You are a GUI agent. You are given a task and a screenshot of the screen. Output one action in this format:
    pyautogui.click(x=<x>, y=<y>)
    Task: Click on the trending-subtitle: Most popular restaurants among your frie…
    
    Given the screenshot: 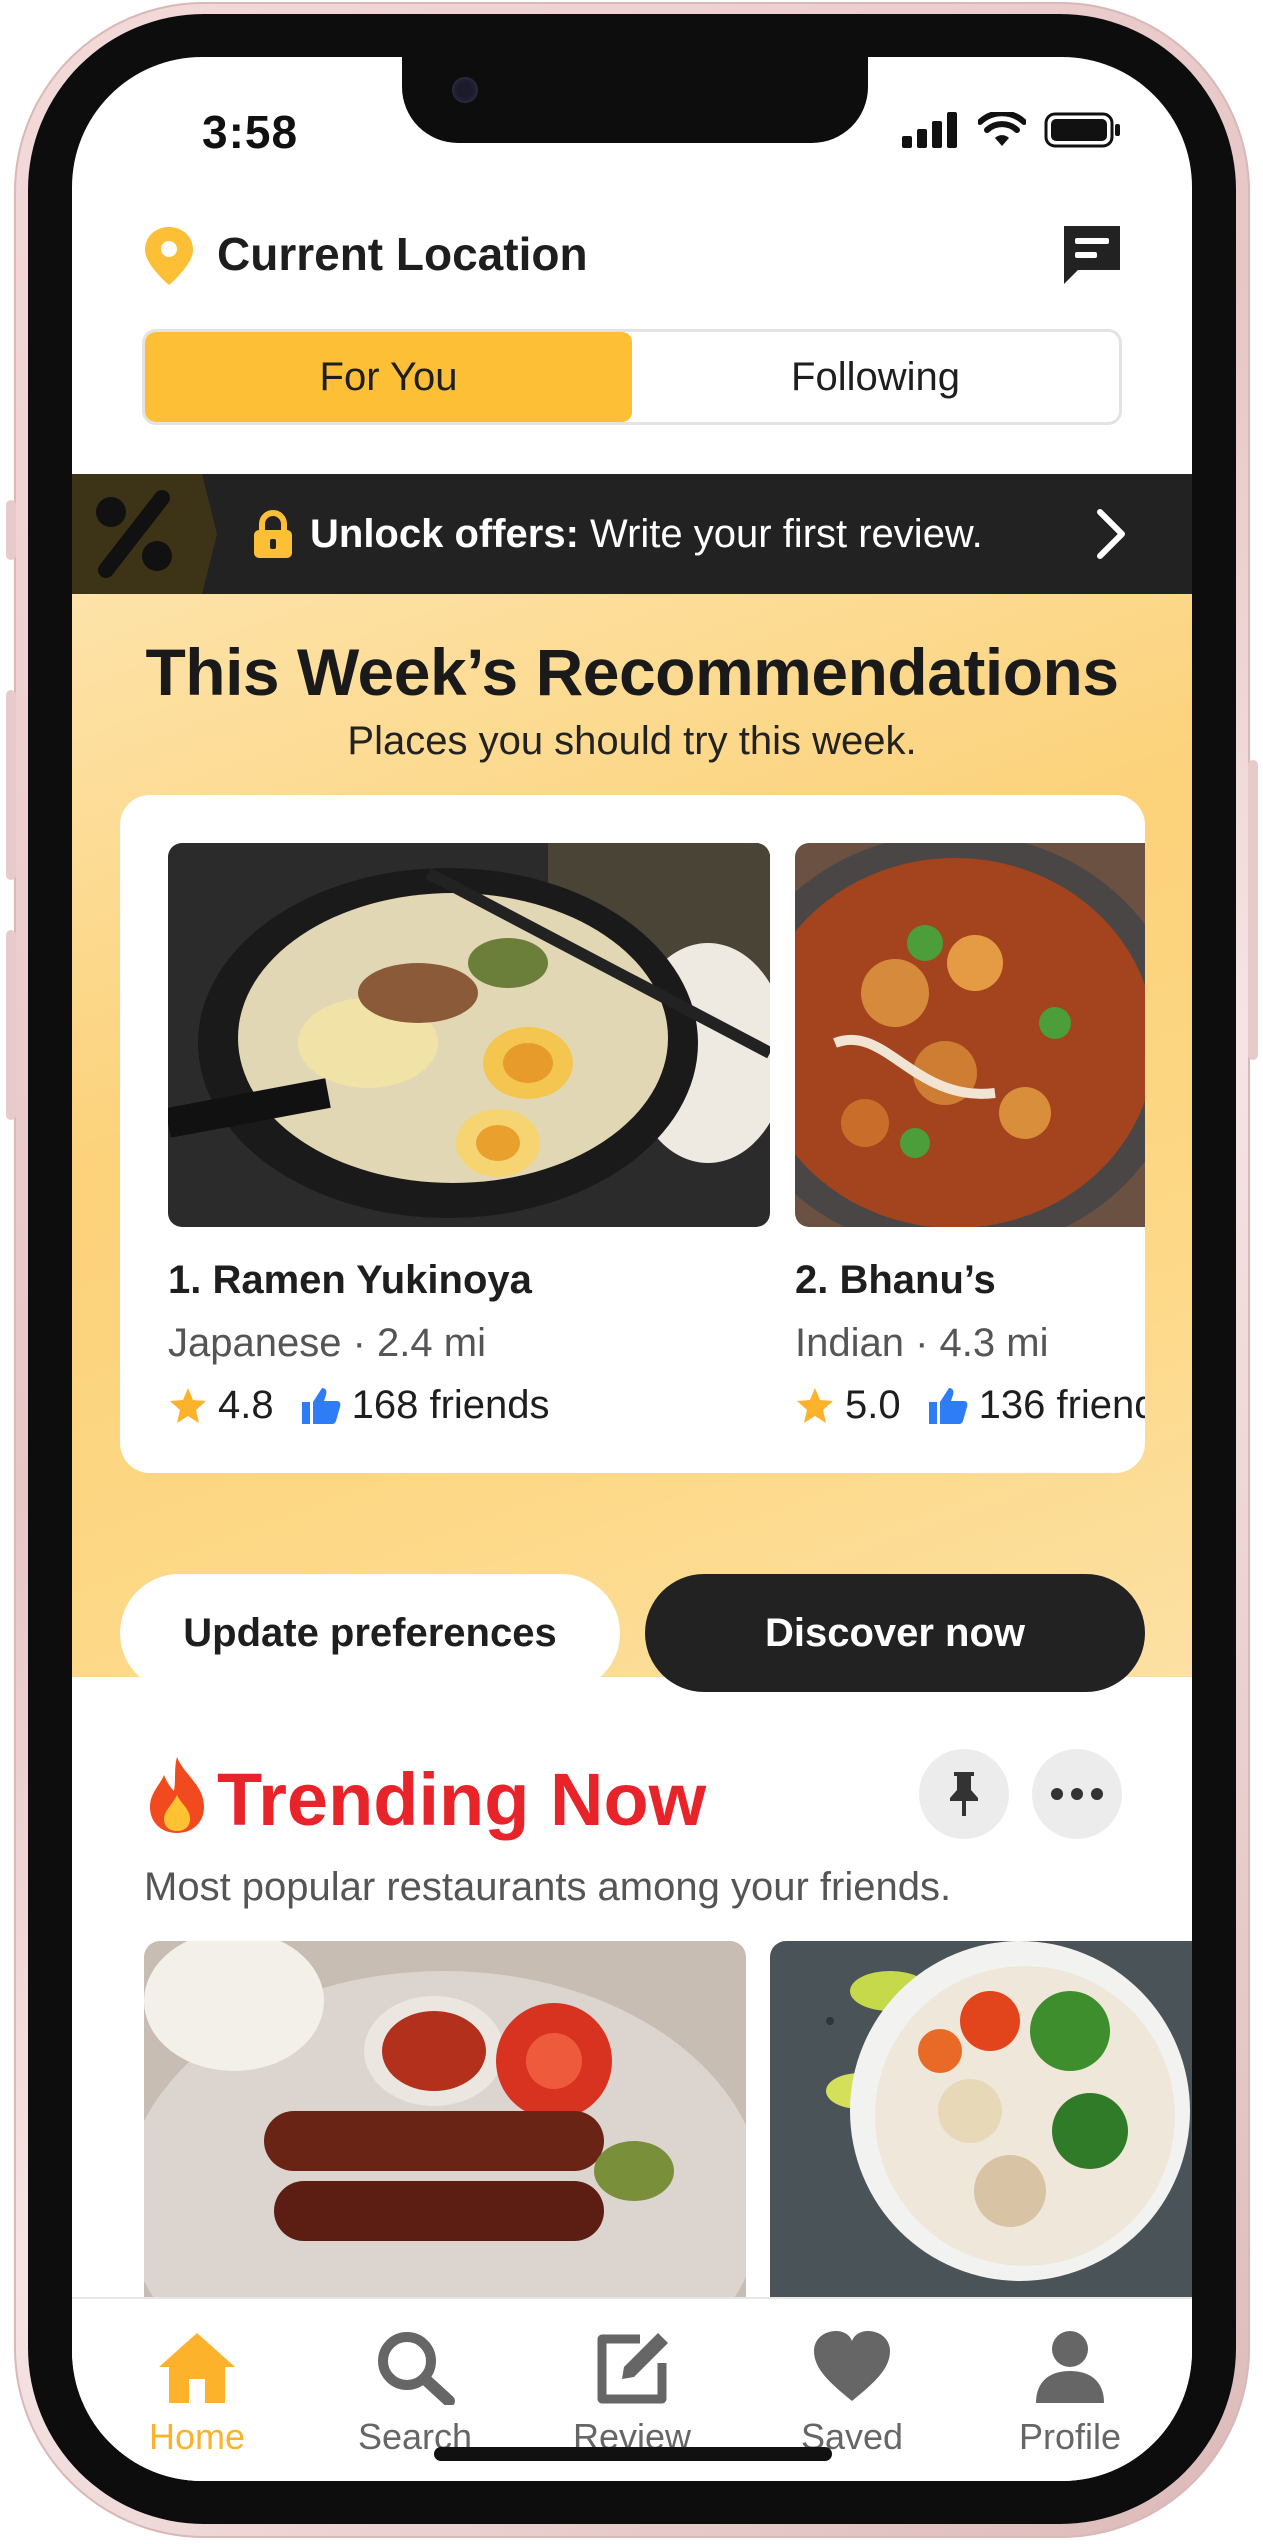 What is the action you would take?
    pyautogui.click(x=548, y=1887)
    